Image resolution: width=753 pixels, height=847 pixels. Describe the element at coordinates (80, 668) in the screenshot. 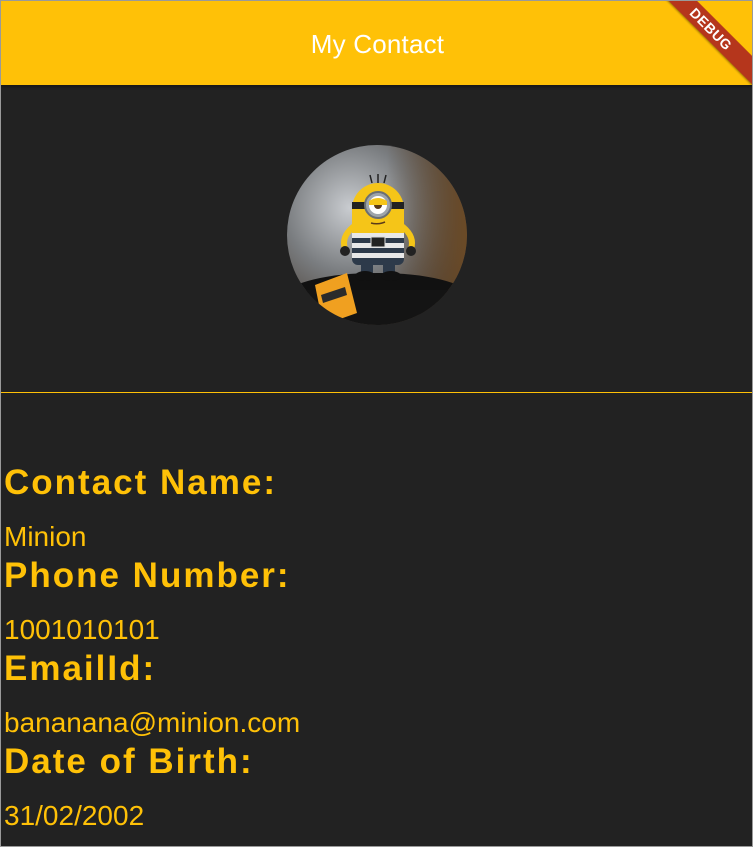

I see `email-label: EmailId:` at that location.